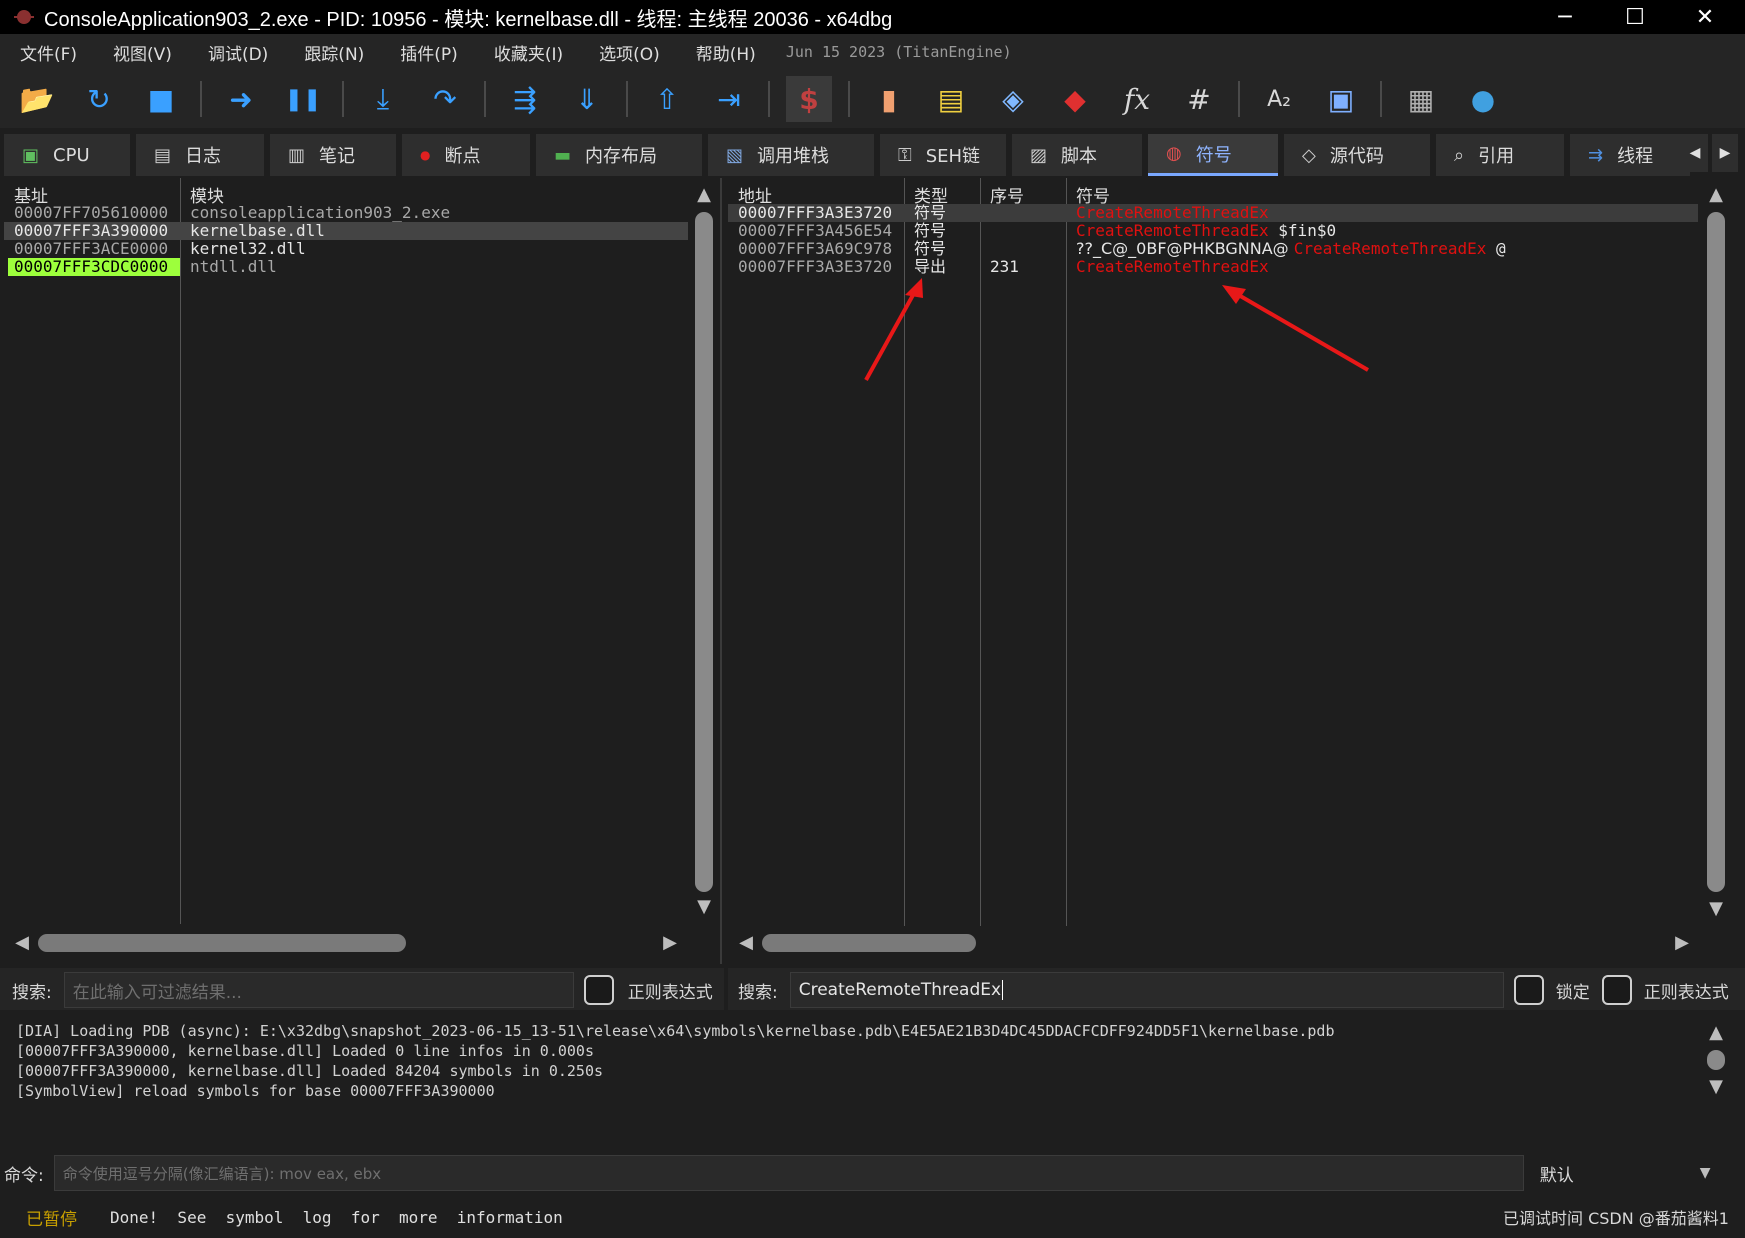 This screenshot has height=1238, width=1745. What do you see at coordinates (892, 333) in the screenshot?
I see `annotation-arrow-type` at bounding box center [892, 333].